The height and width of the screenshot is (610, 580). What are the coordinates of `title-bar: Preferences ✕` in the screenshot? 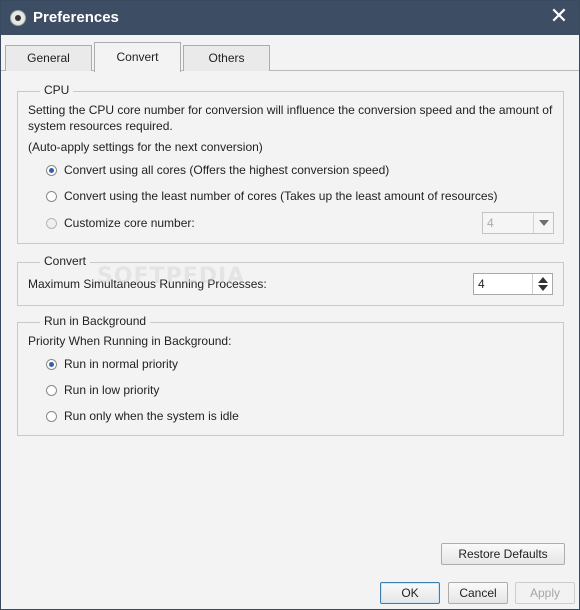 It's located at (290, 18).